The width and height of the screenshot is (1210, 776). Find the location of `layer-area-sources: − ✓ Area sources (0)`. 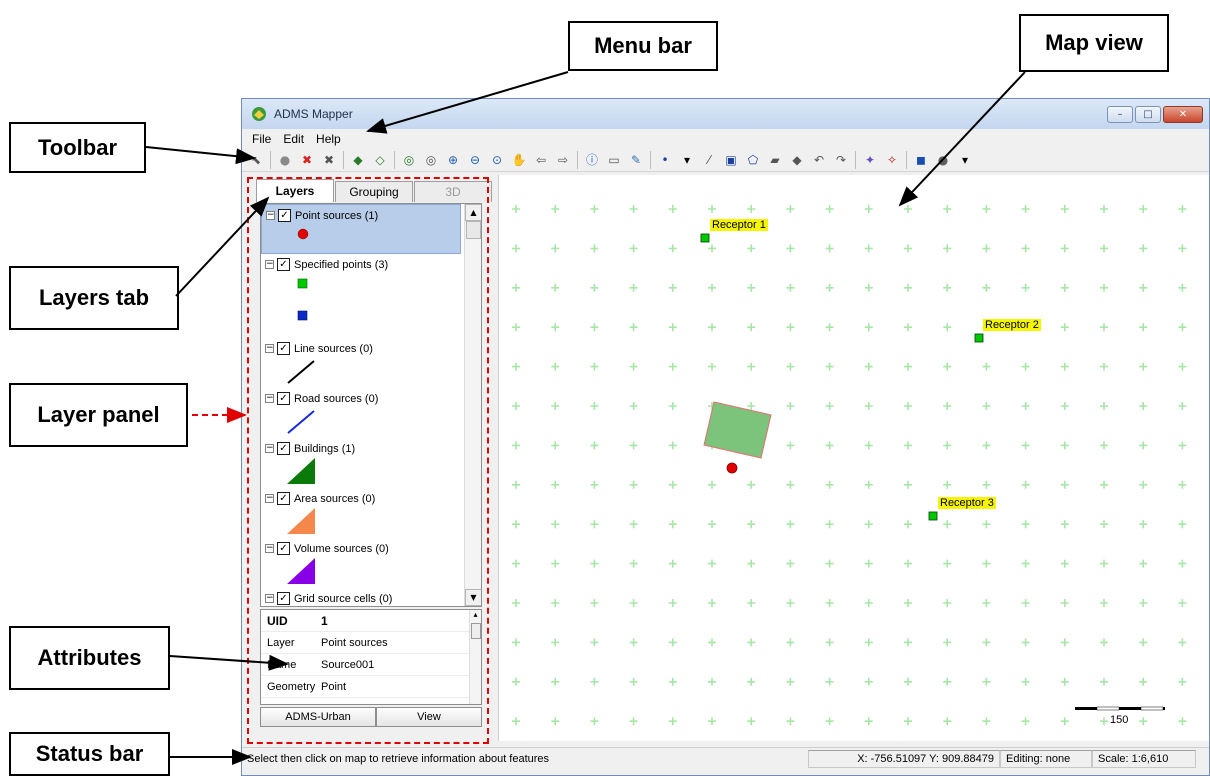

layer-area-sources: − ✓ Area sources (0) is located at coordinates (361, 513).